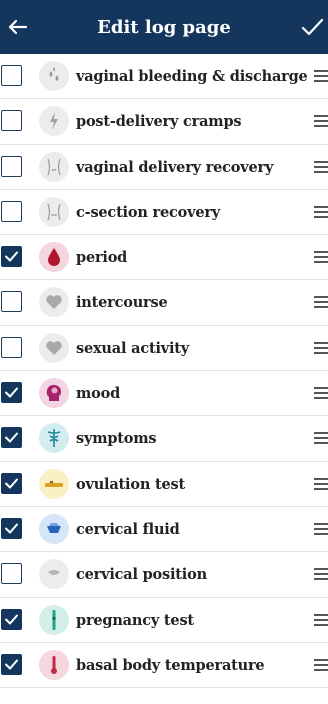  Describe the element at coordinates (164, 439) in the screenshot. I see `log-item-row: symptoms` at that location.